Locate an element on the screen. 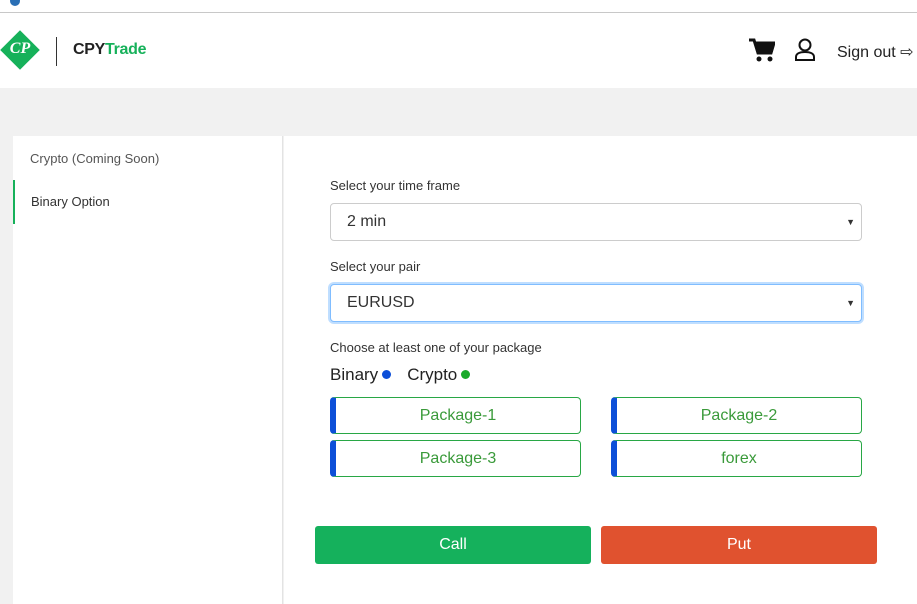 The image size is (917, 604). bookmark-icon is located at coordinates (15, 3).